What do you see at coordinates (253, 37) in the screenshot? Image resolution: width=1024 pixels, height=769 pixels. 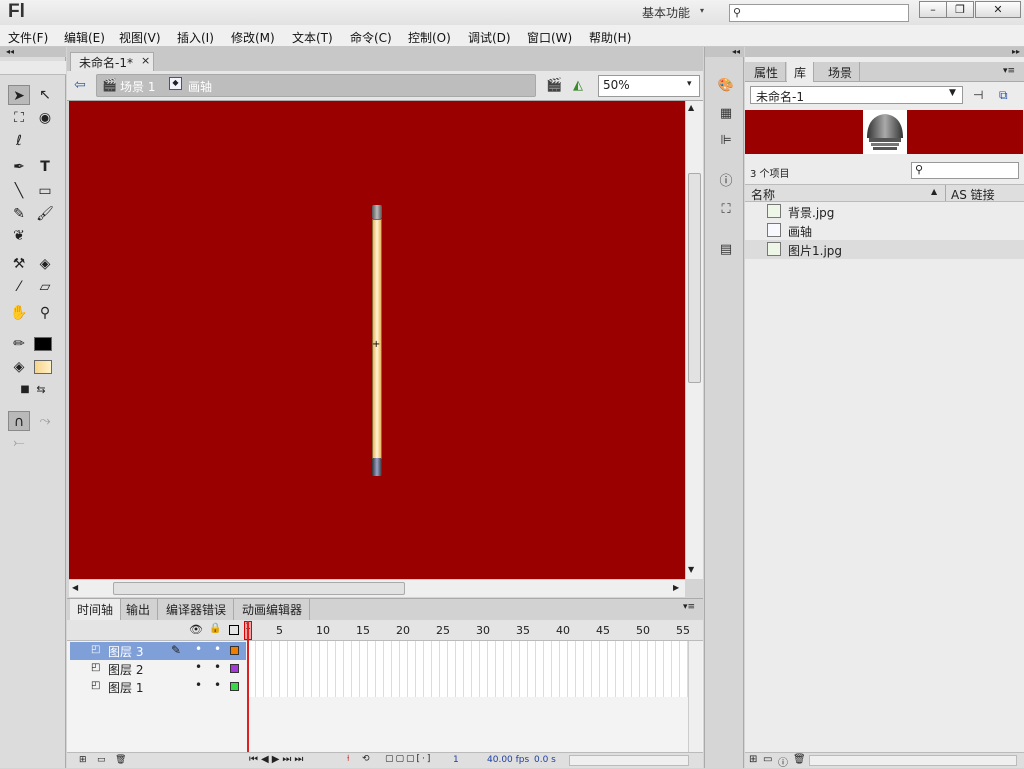 I see `menu-modify: 修改(M)` at bounding box center [253, 37].